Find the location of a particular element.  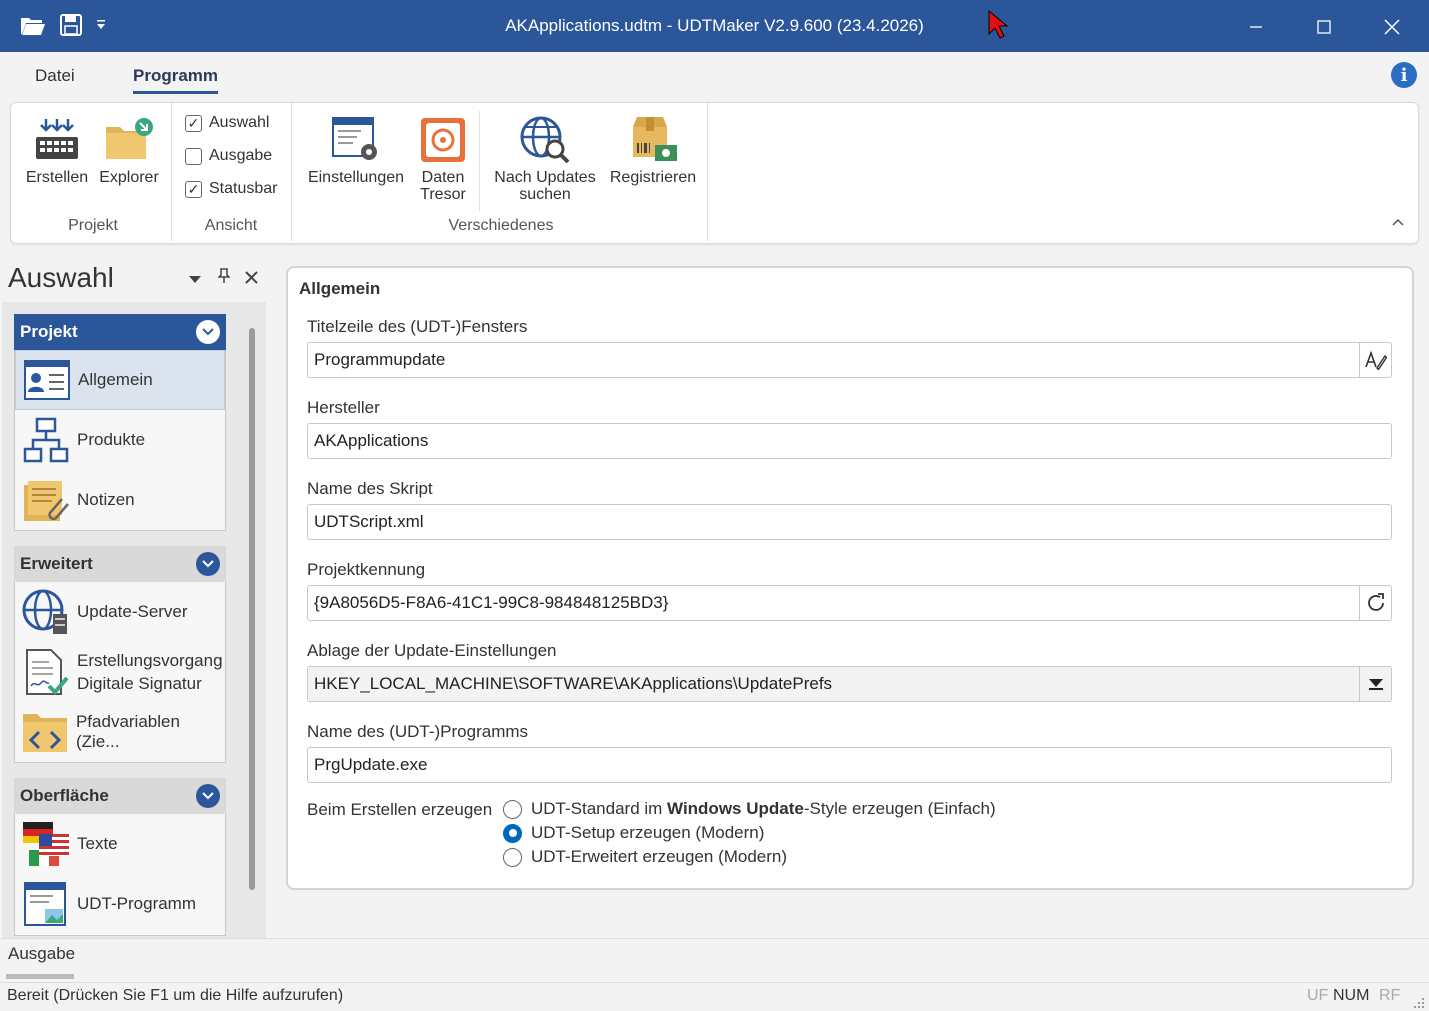

nav-item-produkte: Produkte is located at coordinates (120, 440).